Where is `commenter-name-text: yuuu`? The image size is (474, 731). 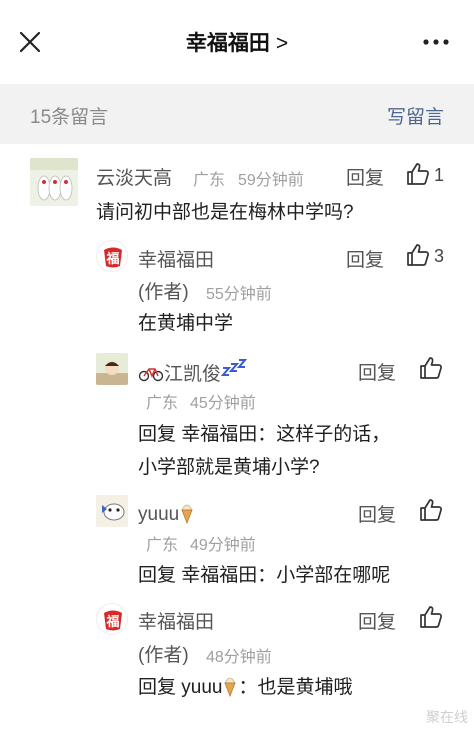 commenter-name-text: yuuu is located at coordinates (159, 514).